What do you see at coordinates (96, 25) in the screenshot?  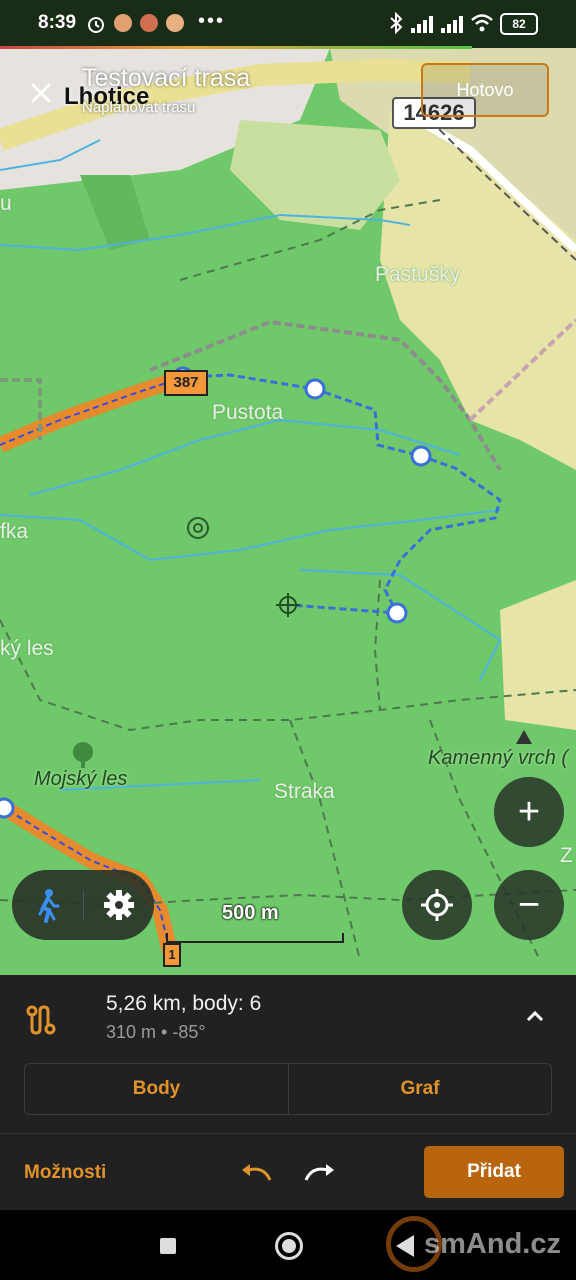 I see `alarm-icon` at bounding box center [96, 25].